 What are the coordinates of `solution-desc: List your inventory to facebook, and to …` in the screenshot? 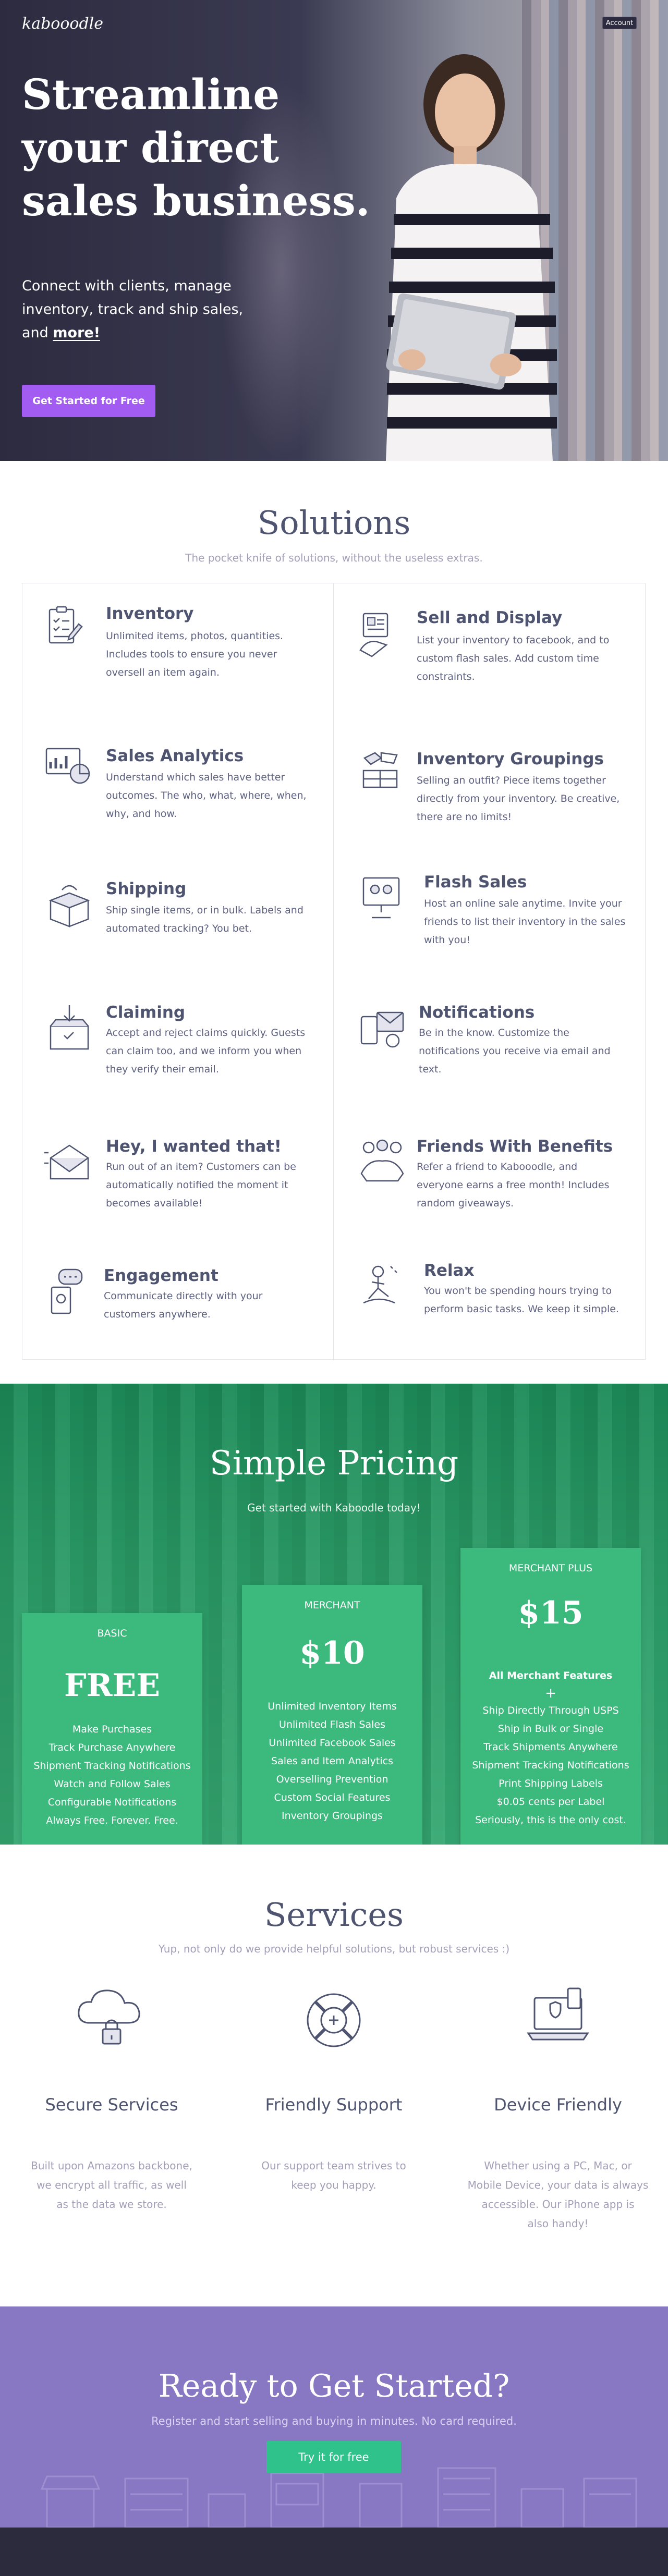 It's located at (513, 658).